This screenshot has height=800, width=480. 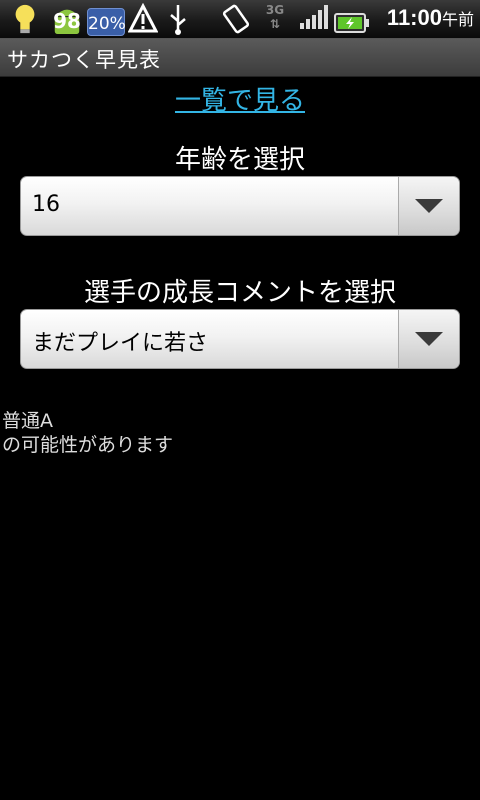 I want to click on comment-label: 選手の成長コメントを選択, so click(x=239, y=293).